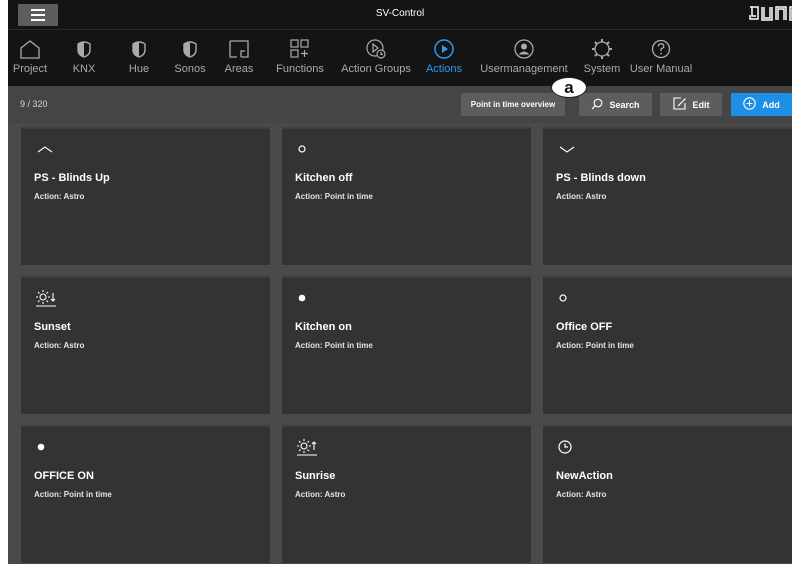 Image resolution: width=792 pixels, height=564 pixels. I want to click on nav-label: Usermanagement, so click(524, 69).